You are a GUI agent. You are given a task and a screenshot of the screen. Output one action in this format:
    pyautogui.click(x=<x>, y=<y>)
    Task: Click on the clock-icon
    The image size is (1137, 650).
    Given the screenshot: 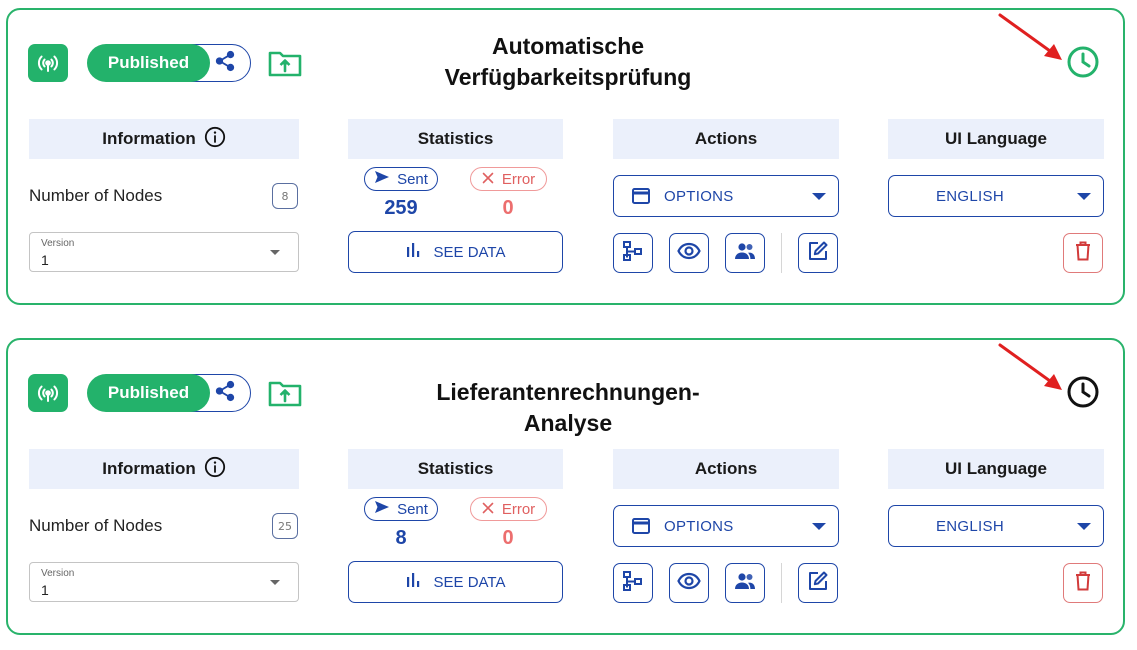 What is the action you would take?
    pyautogui.click(x=1083, y=394)
    